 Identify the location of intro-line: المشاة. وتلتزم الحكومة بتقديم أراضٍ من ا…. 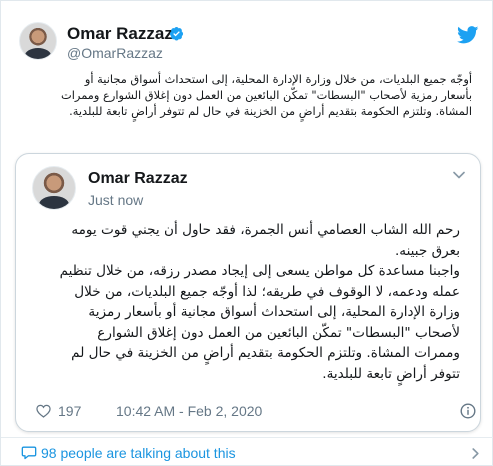
(270, 111).